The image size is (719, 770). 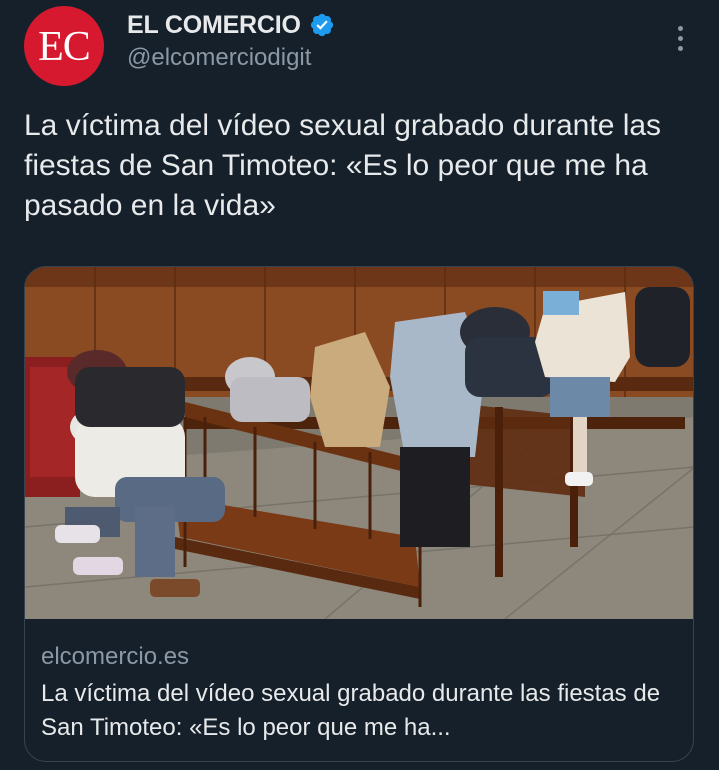 I want to click on author-info: EL COMERCIO @elcomerciodigit, so click(x=231, y=40).